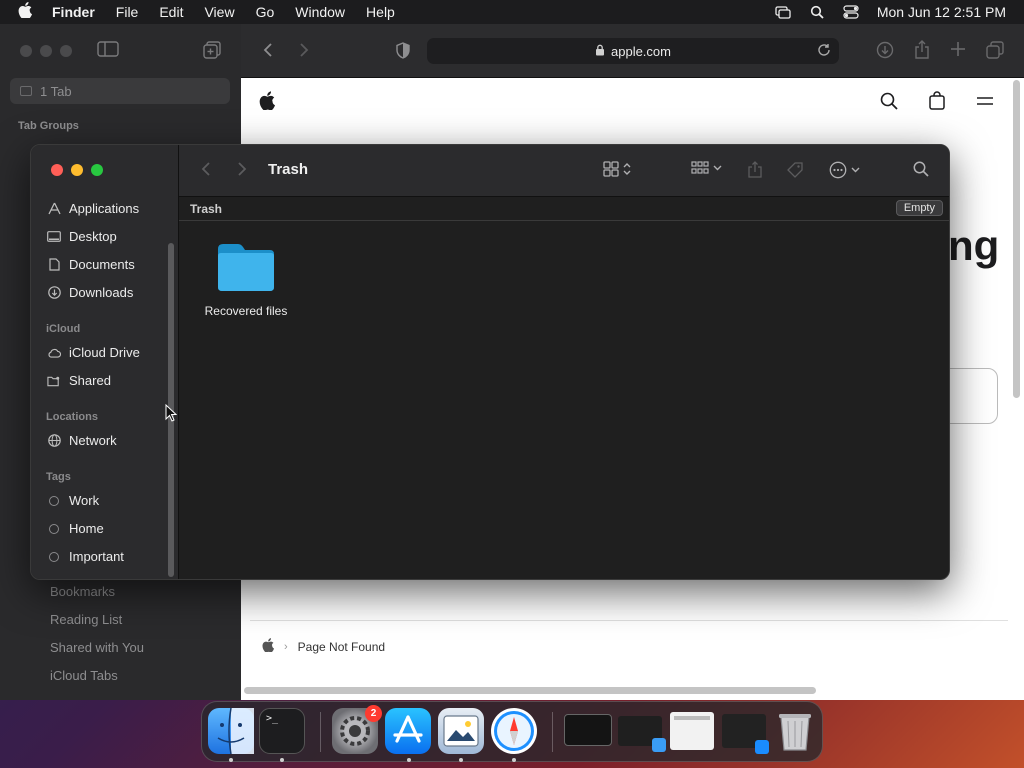  I want to click on view-mode-icon, so click(617, 169).